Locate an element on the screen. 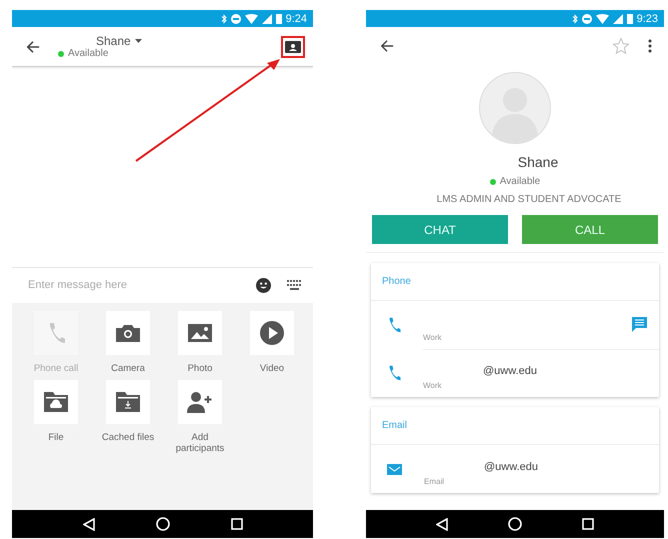 The image size is (668, 539). play-icon is located at coordinates (272, 332).